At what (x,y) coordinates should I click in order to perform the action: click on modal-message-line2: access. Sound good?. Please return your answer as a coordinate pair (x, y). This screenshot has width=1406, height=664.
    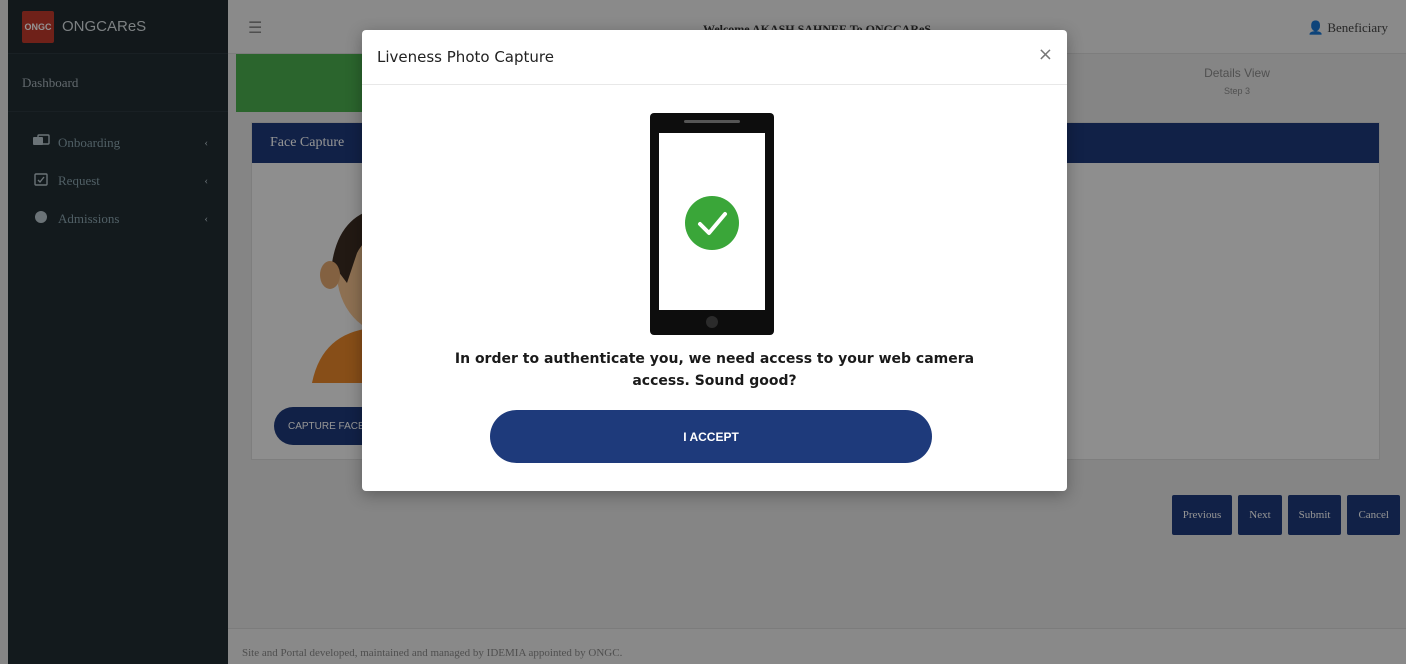
    Looking at the image, I should click on (714, 381).